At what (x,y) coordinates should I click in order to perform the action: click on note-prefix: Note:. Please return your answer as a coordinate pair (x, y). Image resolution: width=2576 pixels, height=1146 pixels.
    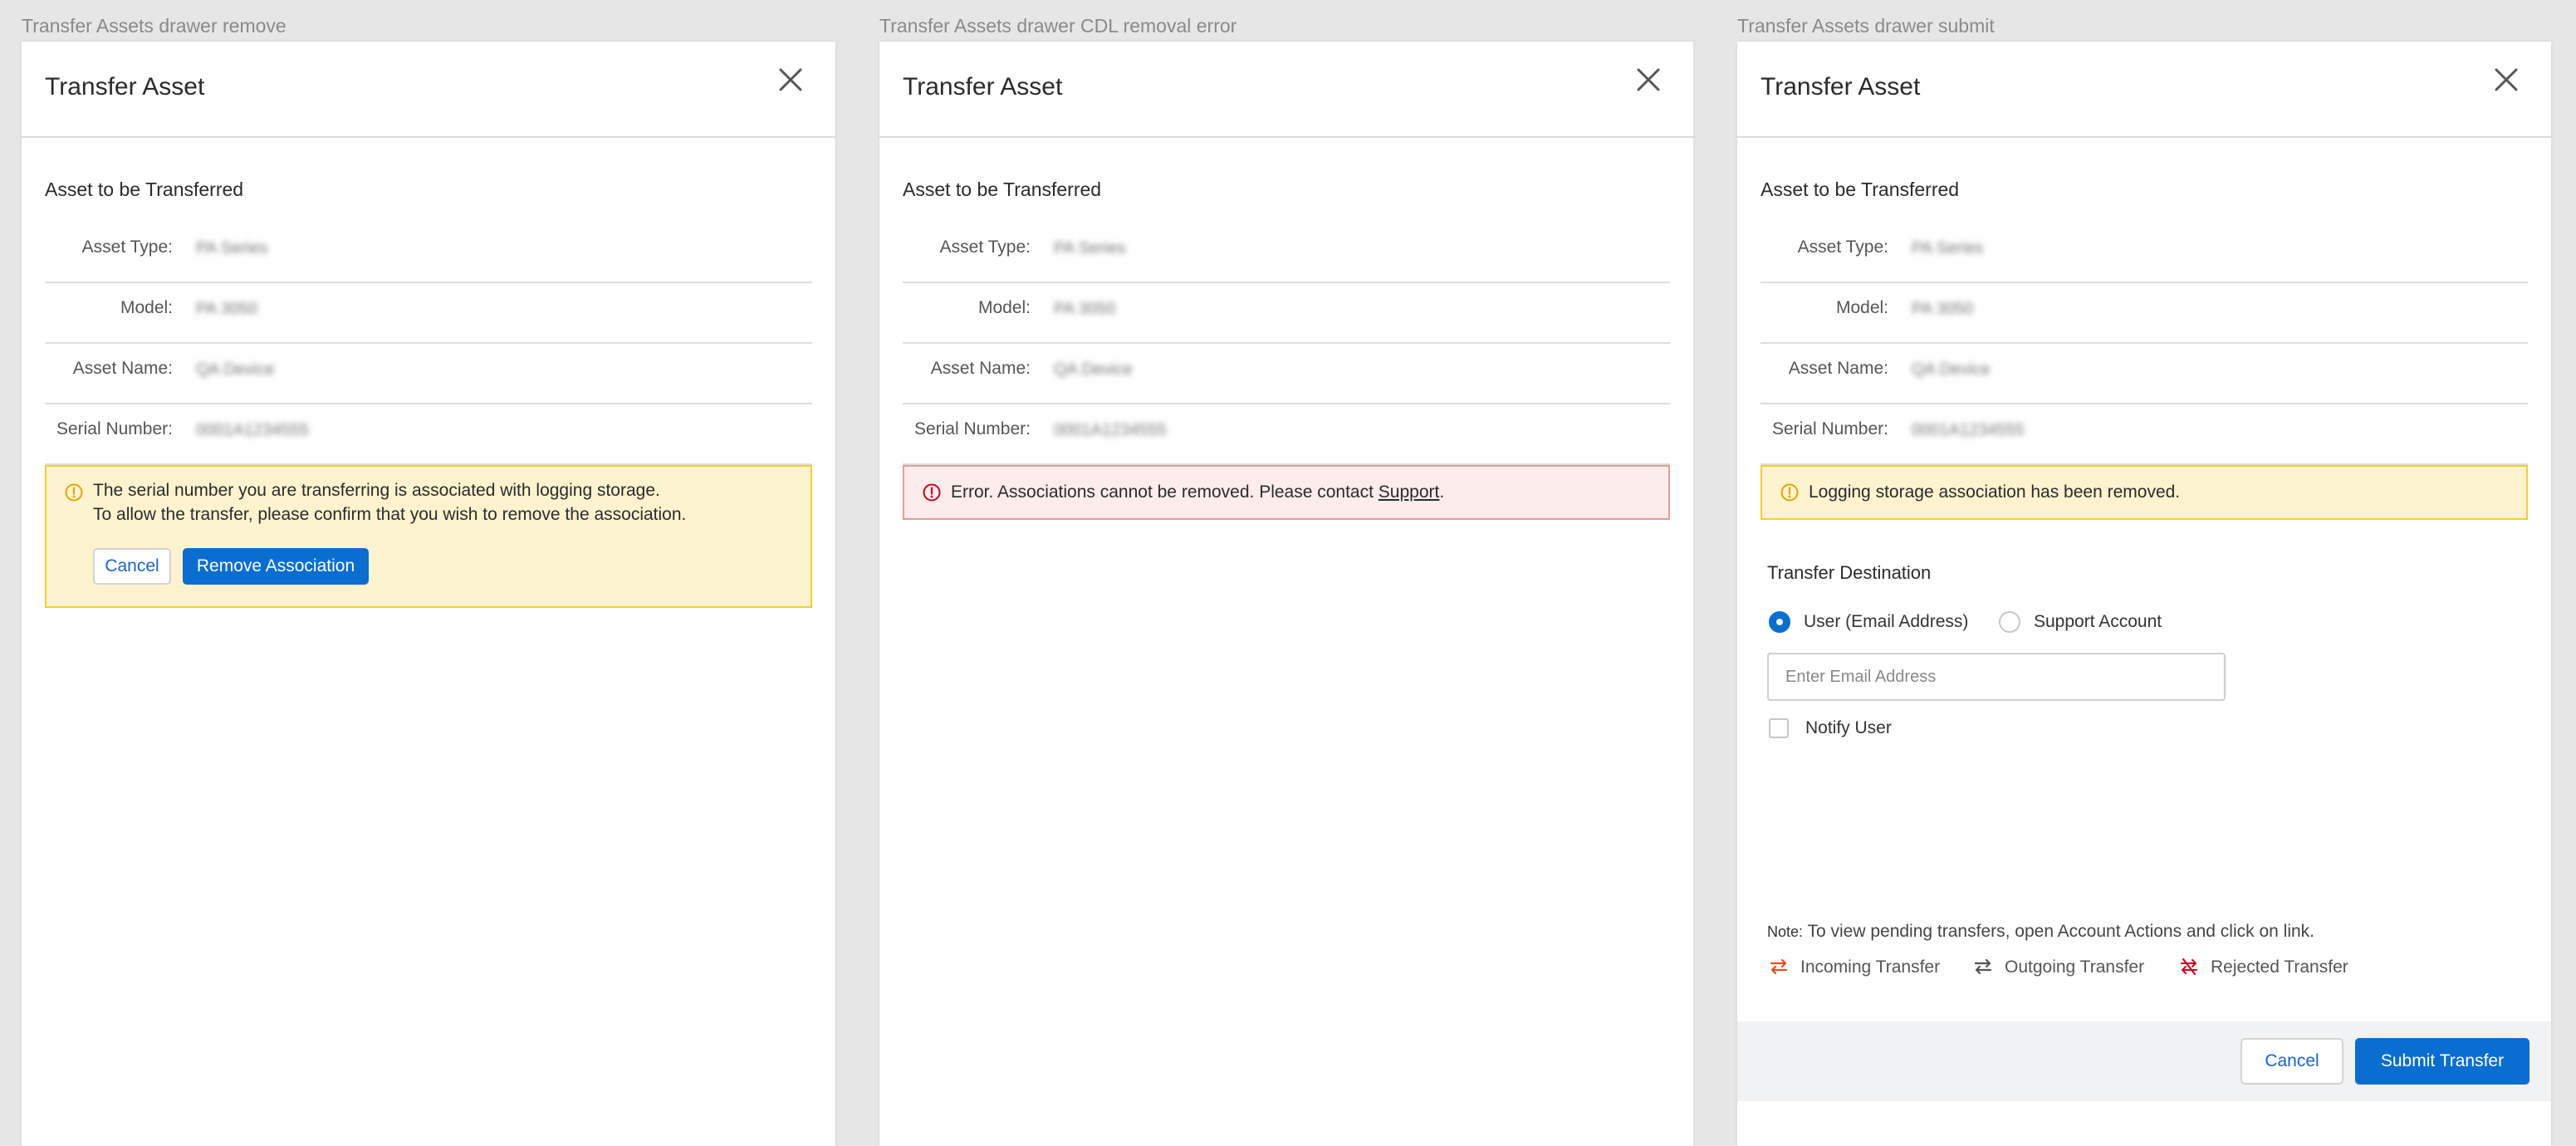
    Looking at the image, I should click on (1785, 931).